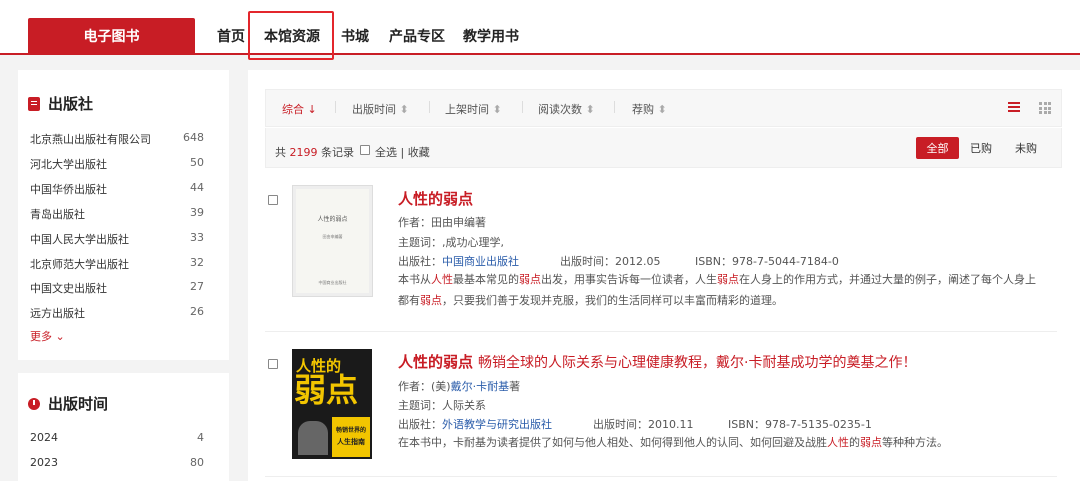 This screenshot has width=1080, height=481. Describe the element at coordinates (402, 152) in the screenshot. I see `select-all-label: 全选 | 收藏` at that location.